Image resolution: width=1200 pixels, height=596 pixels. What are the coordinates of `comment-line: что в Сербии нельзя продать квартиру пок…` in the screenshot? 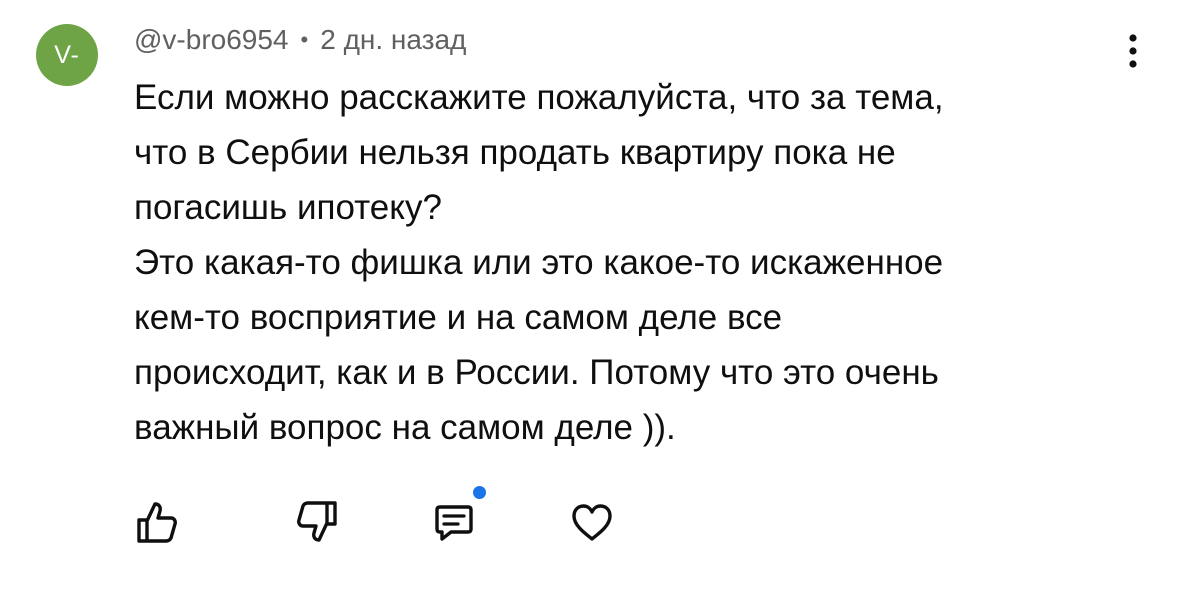 It's located at (515, 152).